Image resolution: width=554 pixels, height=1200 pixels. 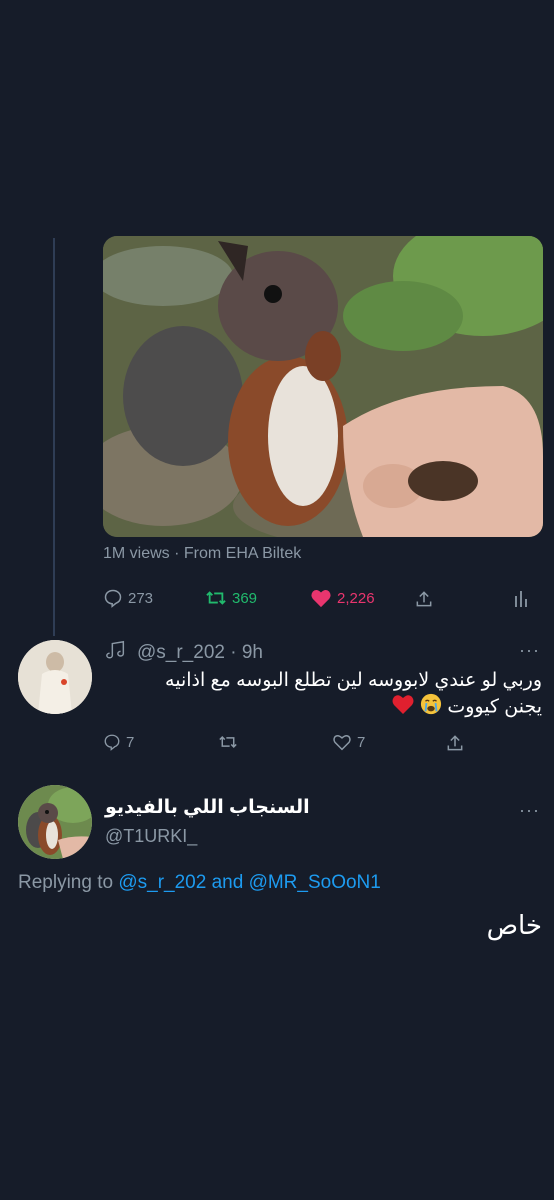 What do you see at coordinates (227, 882) in the screenshot?
I see `replying-and: and` at bounding box center [227, 882].